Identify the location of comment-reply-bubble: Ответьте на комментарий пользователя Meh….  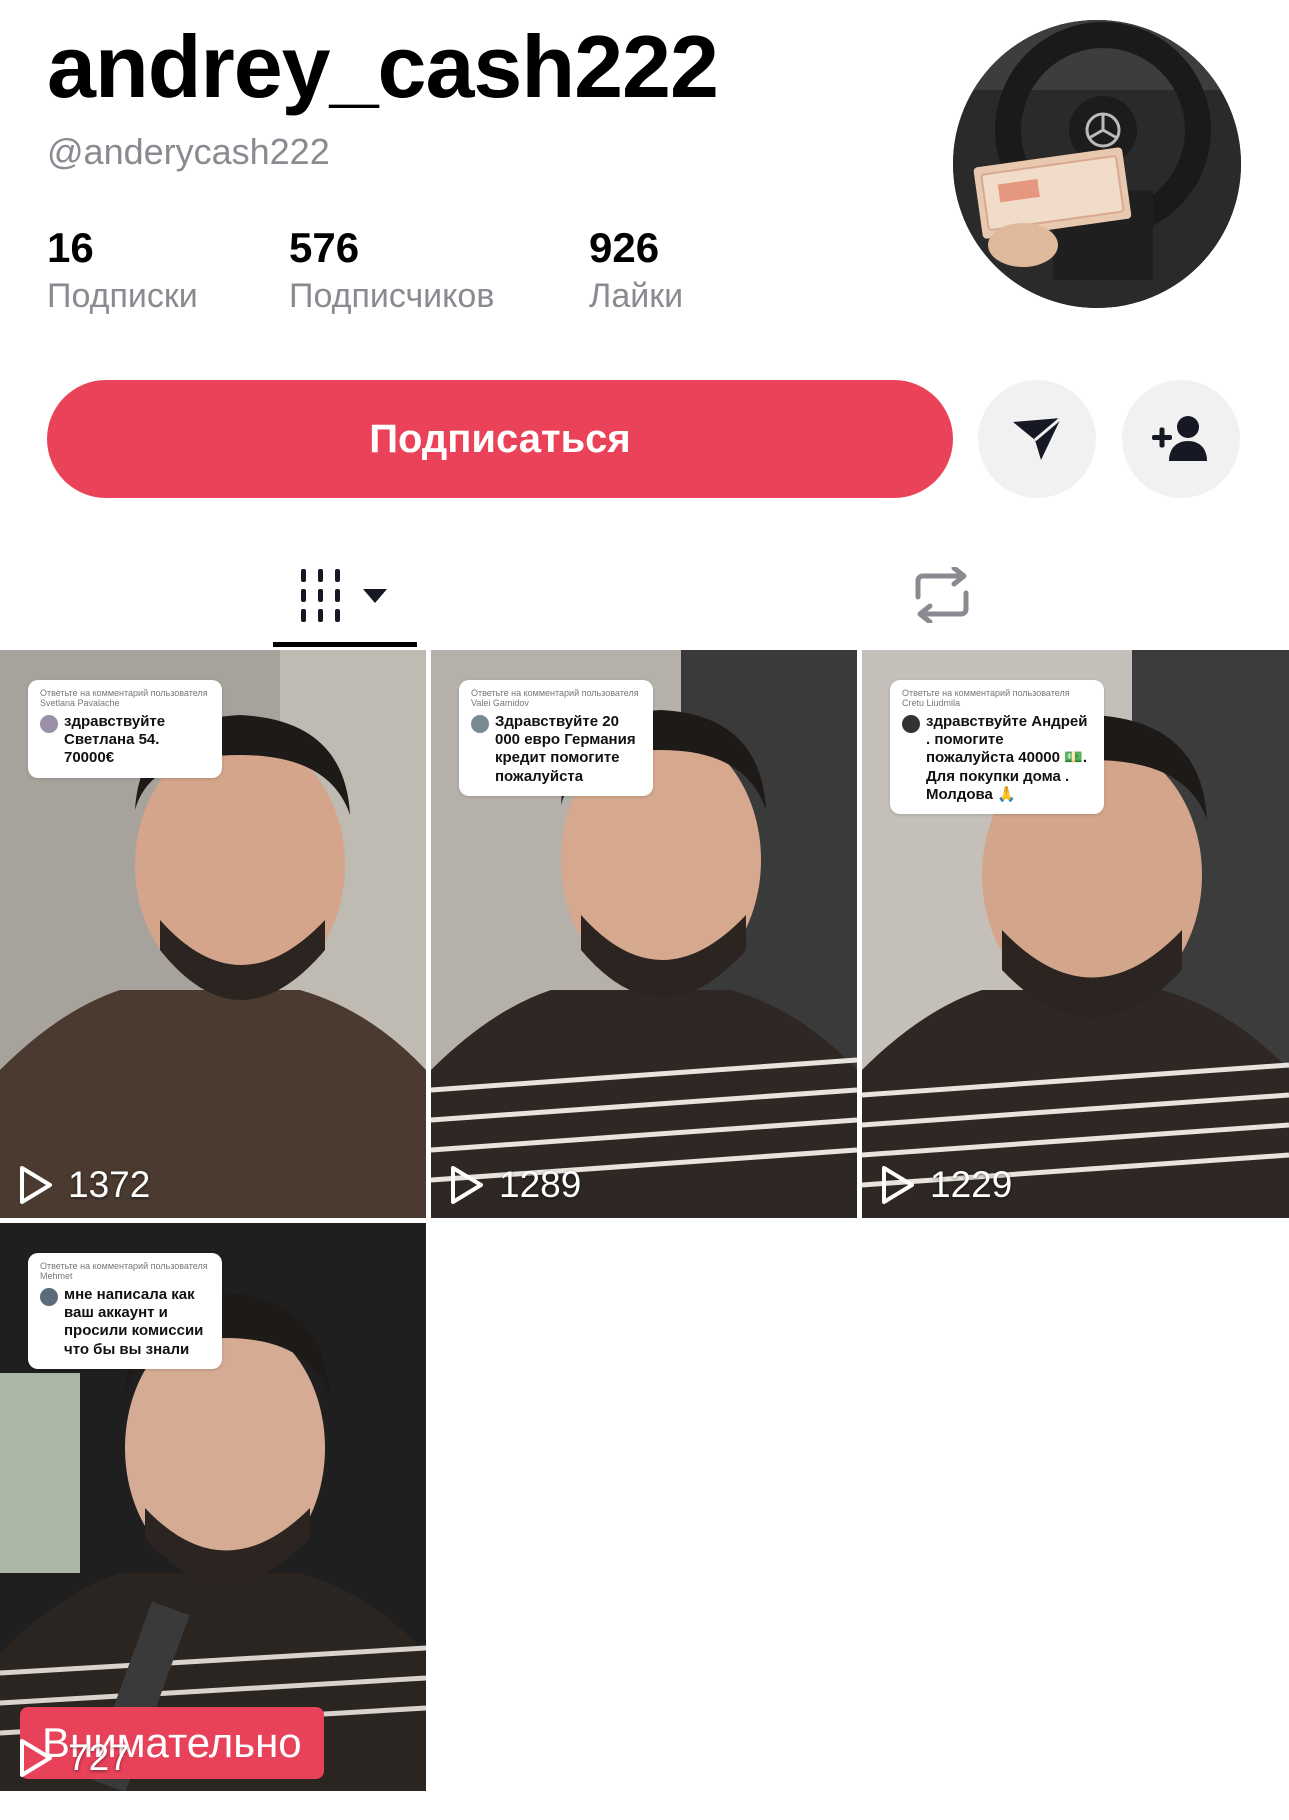
(125, 1311).